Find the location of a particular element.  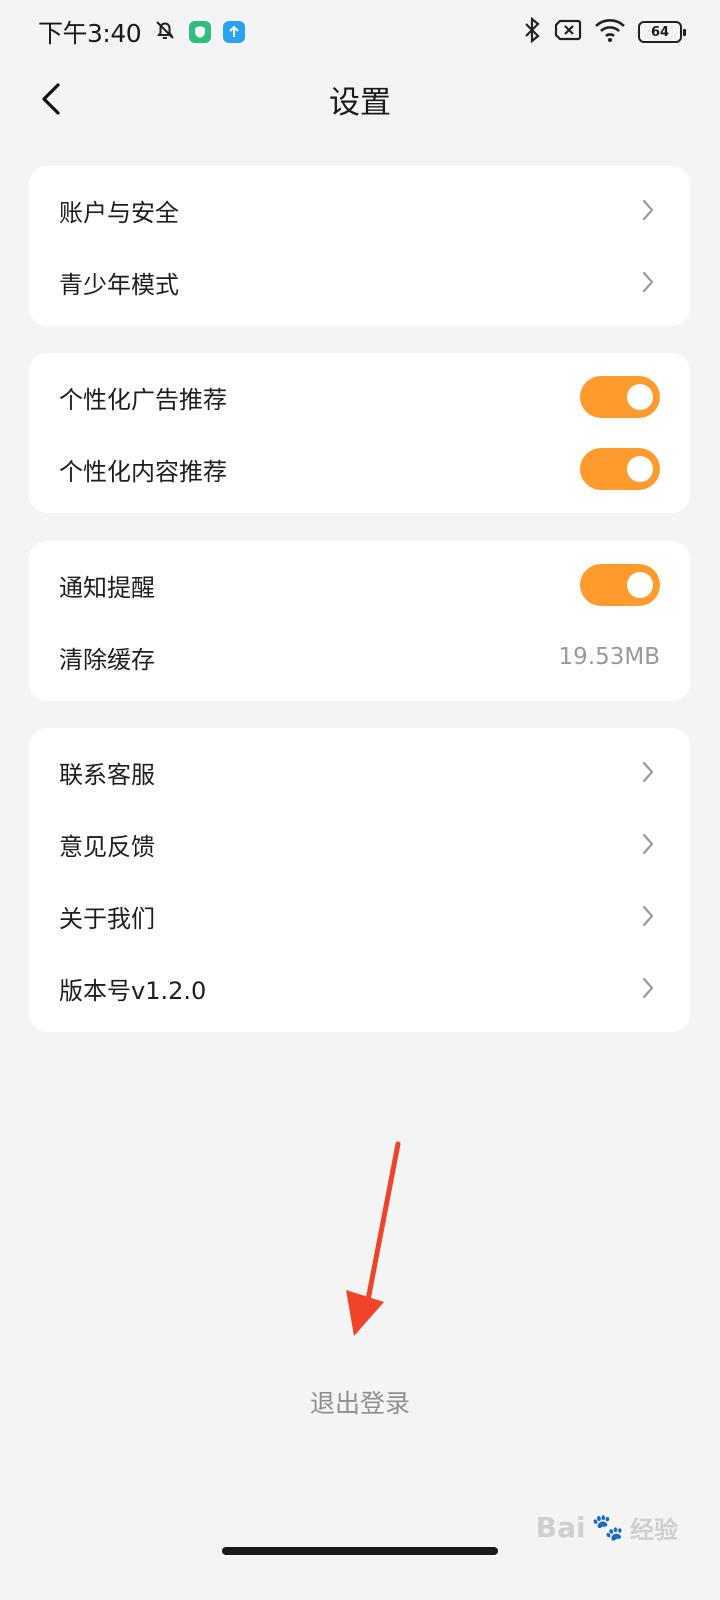

status-bar: 下午3:40 64 is located at coordinates (360, 32).